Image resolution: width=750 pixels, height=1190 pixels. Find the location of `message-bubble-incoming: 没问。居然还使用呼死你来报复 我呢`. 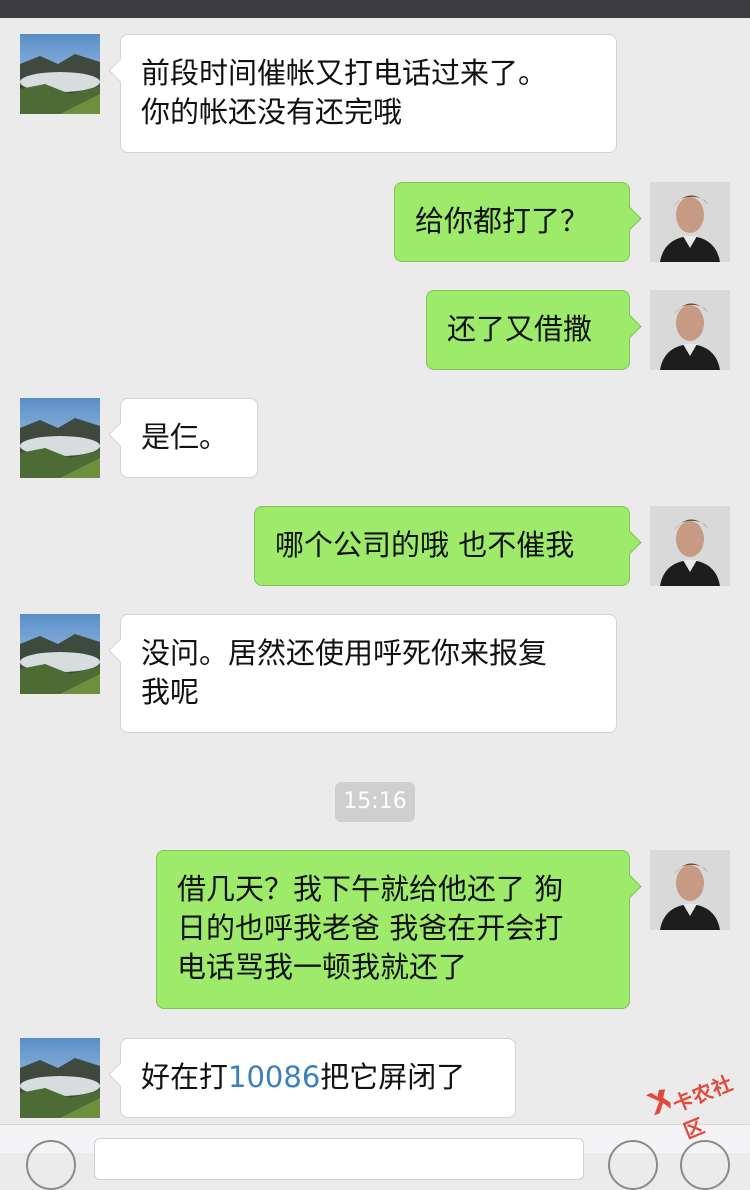

message-bubble-incoming: 没问。居然还使用呼死你来报复 我呢 is located at coordinates (368, 673).